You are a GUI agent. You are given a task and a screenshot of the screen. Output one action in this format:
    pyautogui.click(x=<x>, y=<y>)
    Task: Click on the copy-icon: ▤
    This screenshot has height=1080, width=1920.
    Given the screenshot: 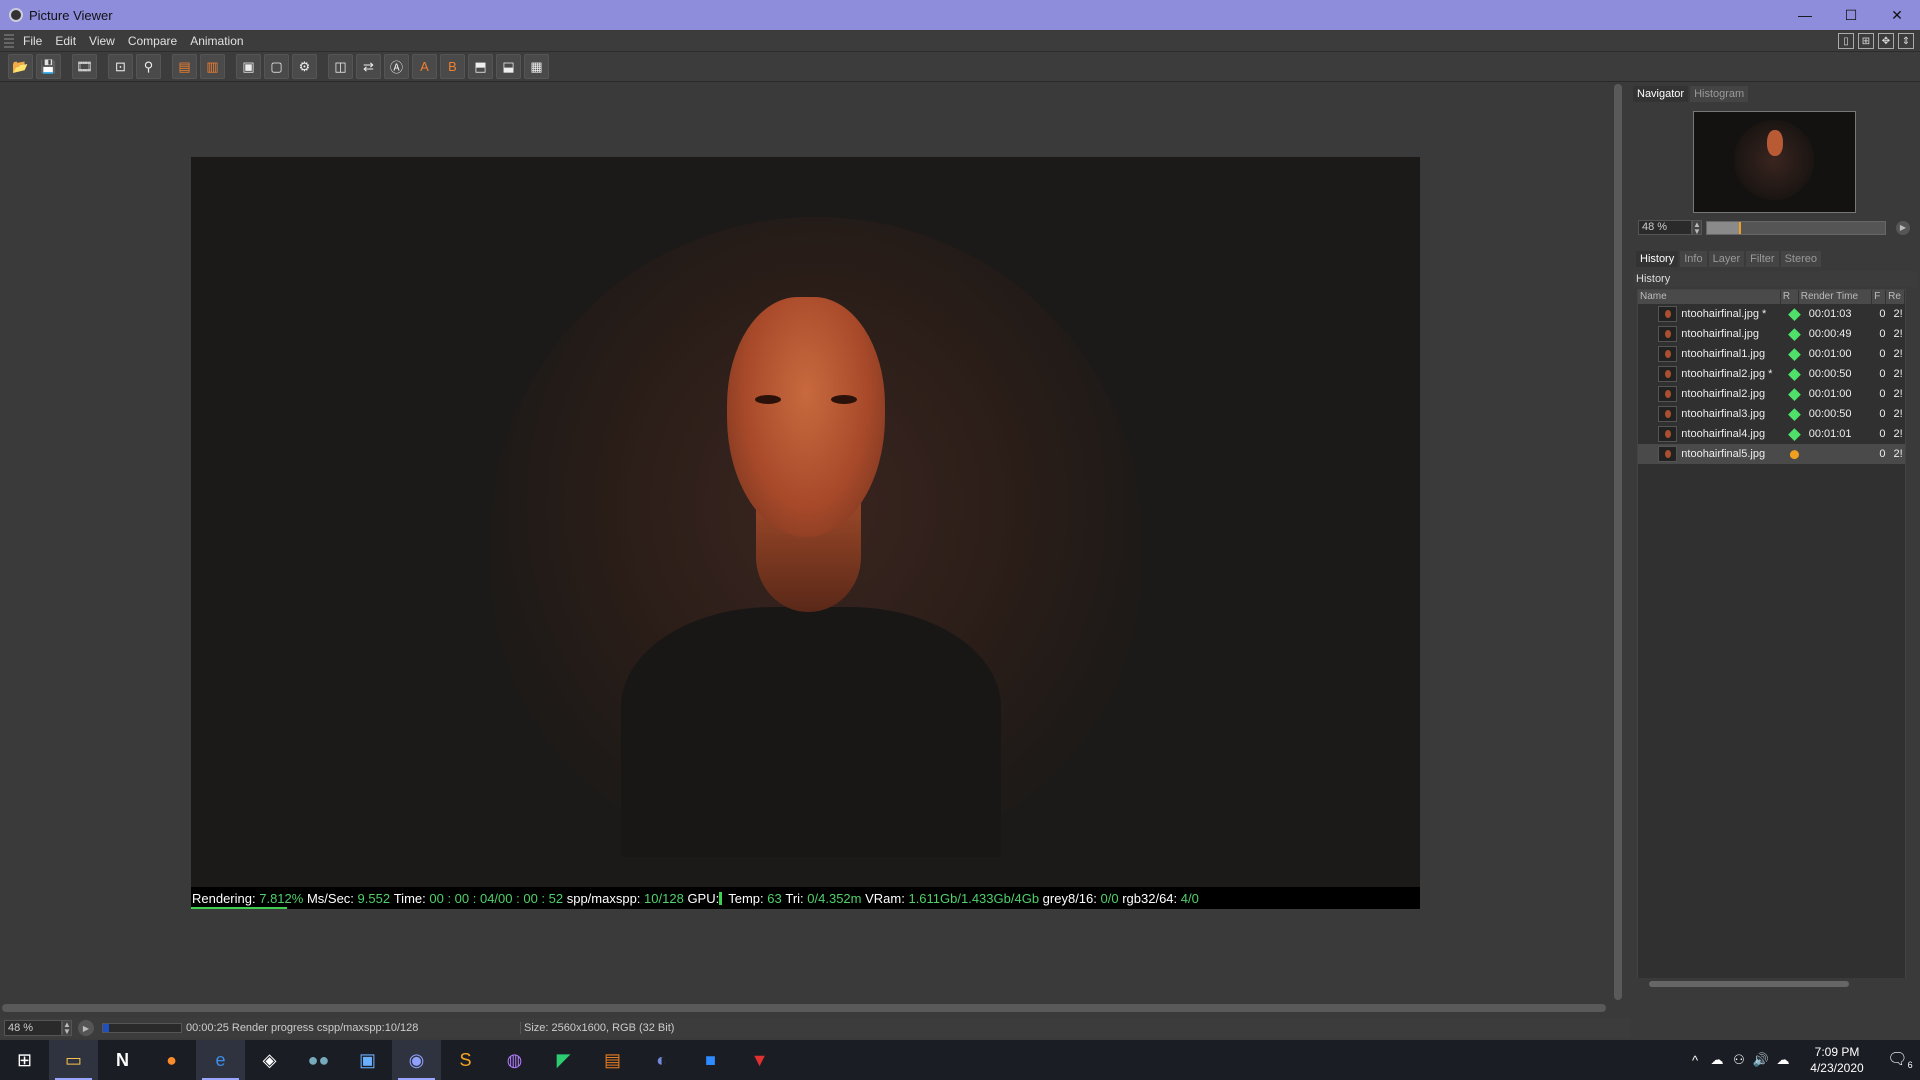 What is the action you would take?
    pyautogui.click(x=184, y=66)
    